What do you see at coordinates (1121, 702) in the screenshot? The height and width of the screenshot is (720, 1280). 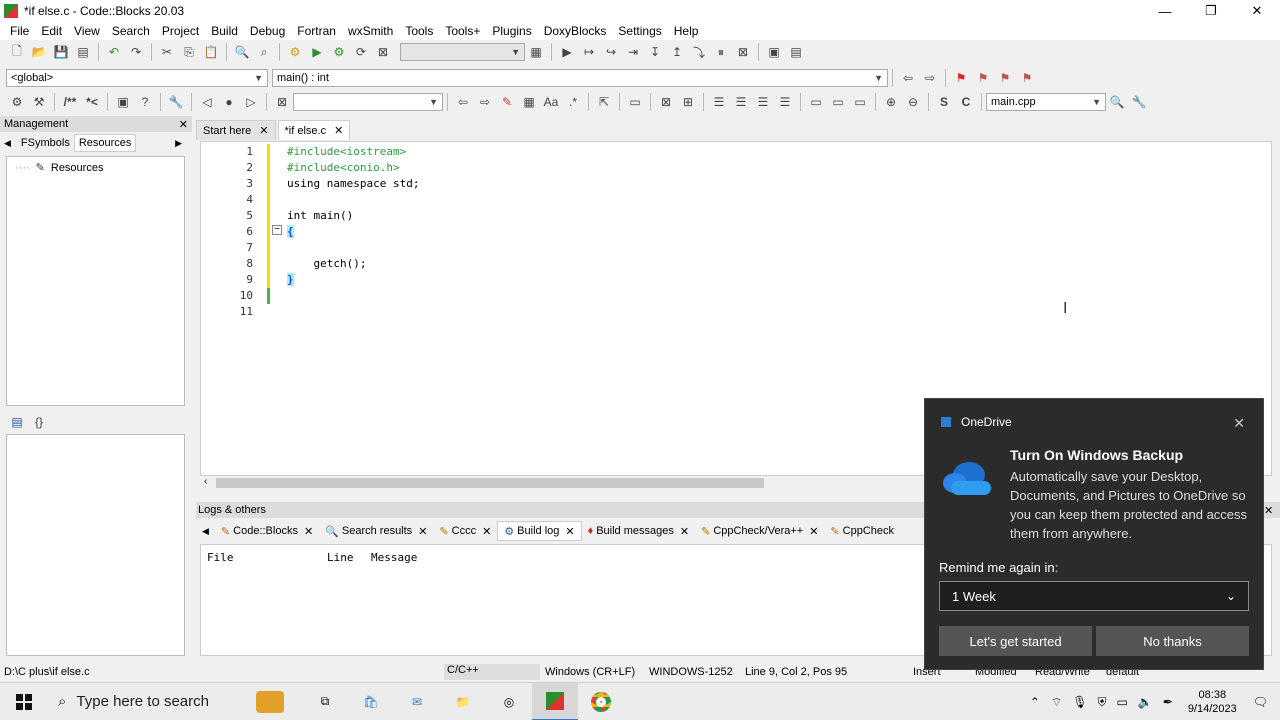 I see `battery-icon: ▭` at bounding box center [1121, 702].